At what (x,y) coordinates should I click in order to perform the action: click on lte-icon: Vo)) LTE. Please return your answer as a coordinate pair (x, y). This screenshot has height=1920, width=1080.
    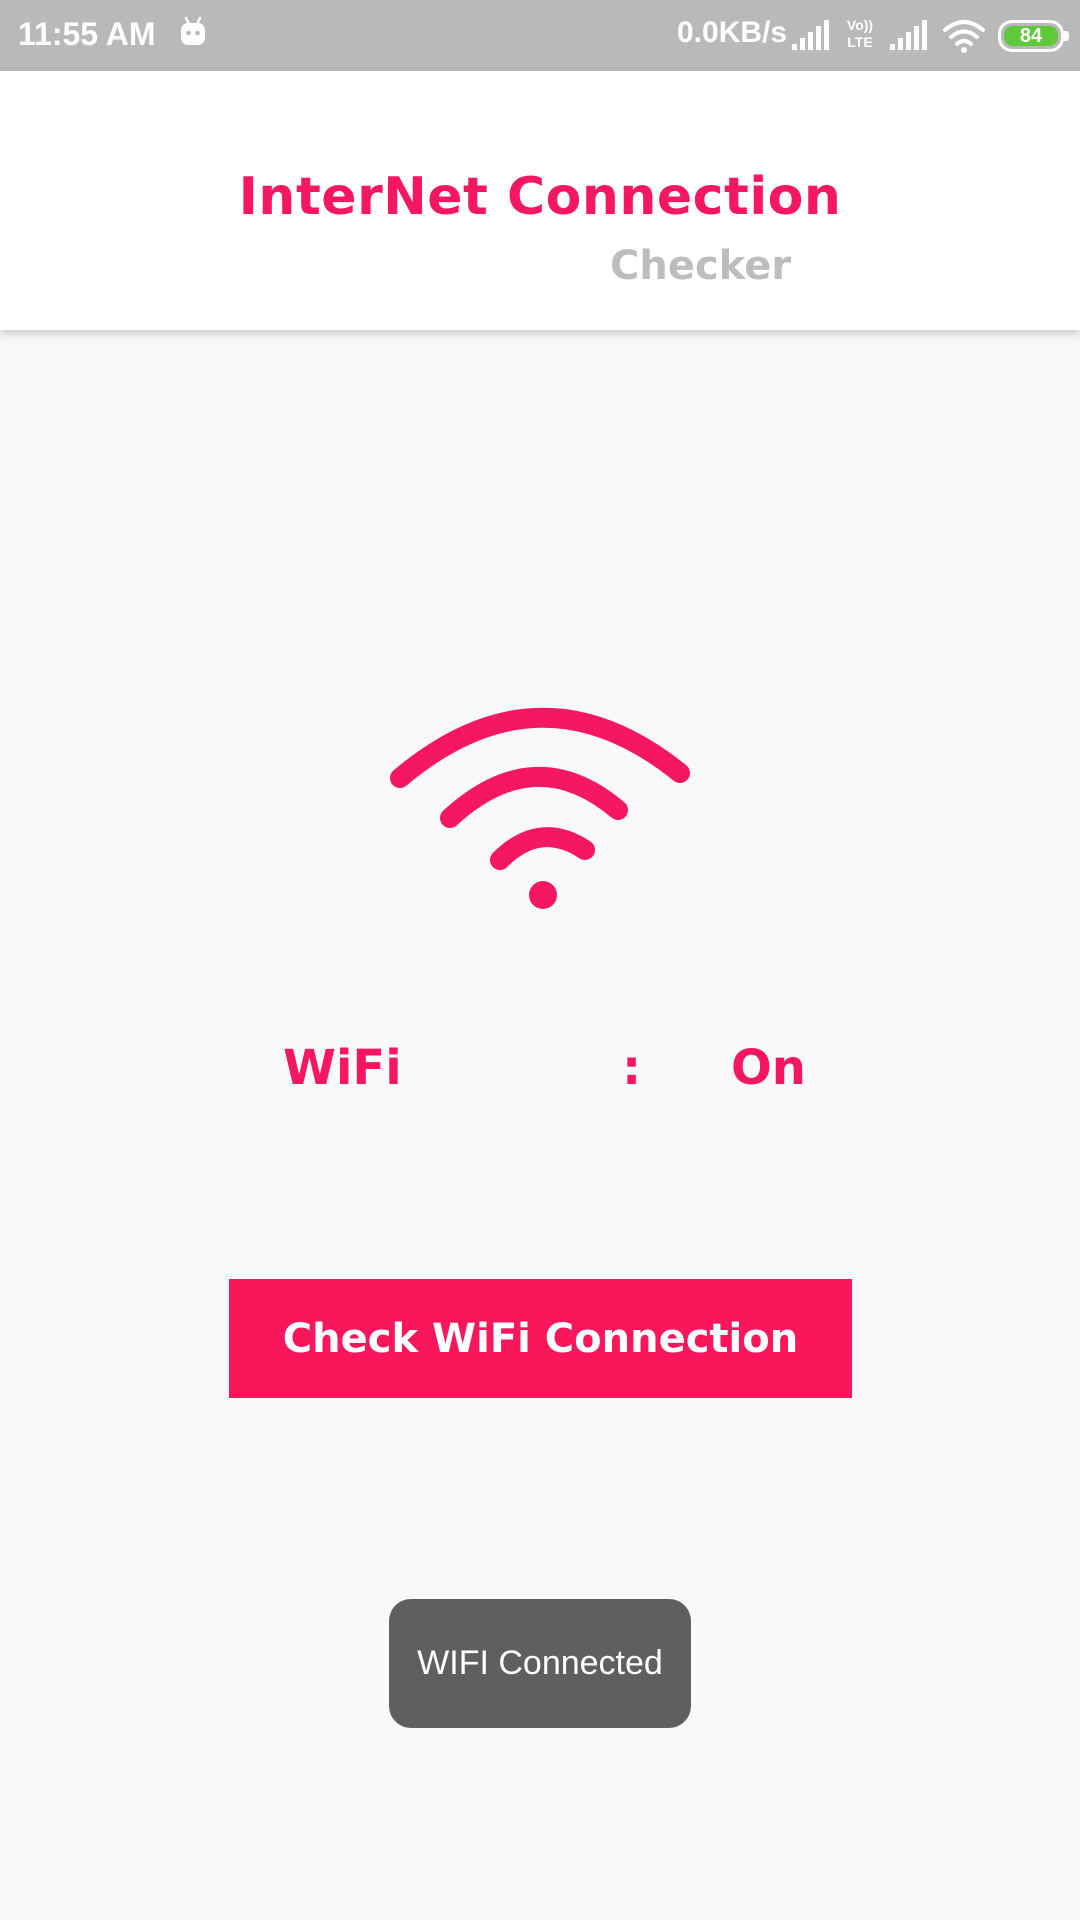
    Looking at the image, I should click on (860, 35).